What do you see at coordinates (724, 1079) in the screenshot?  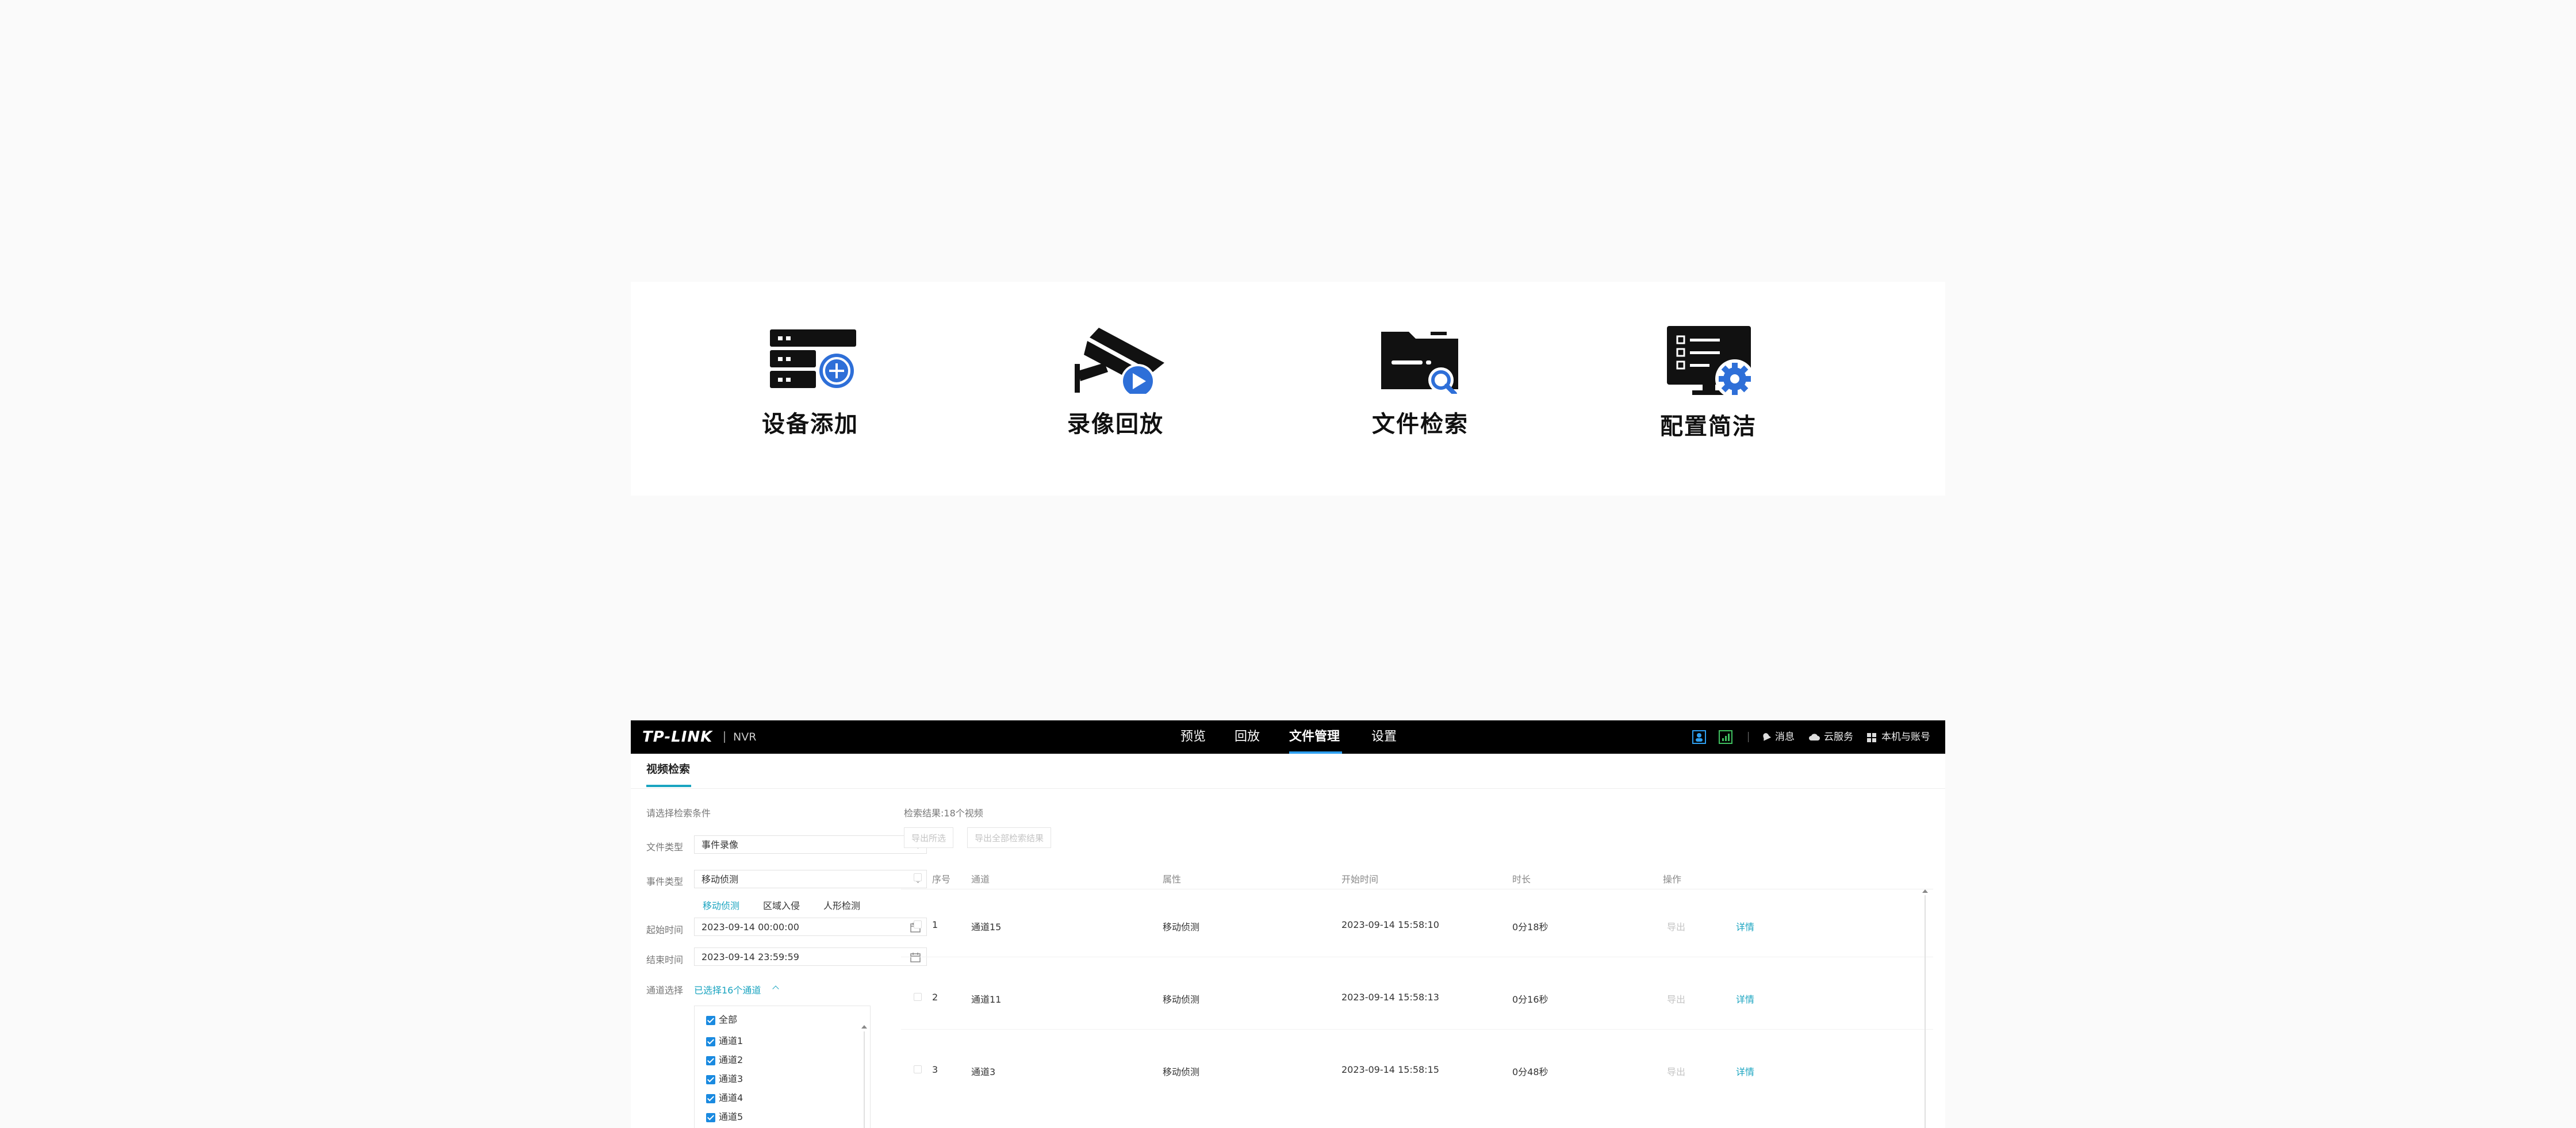 I see `channel-option: 通道3` at bounding box center [724, 1079].